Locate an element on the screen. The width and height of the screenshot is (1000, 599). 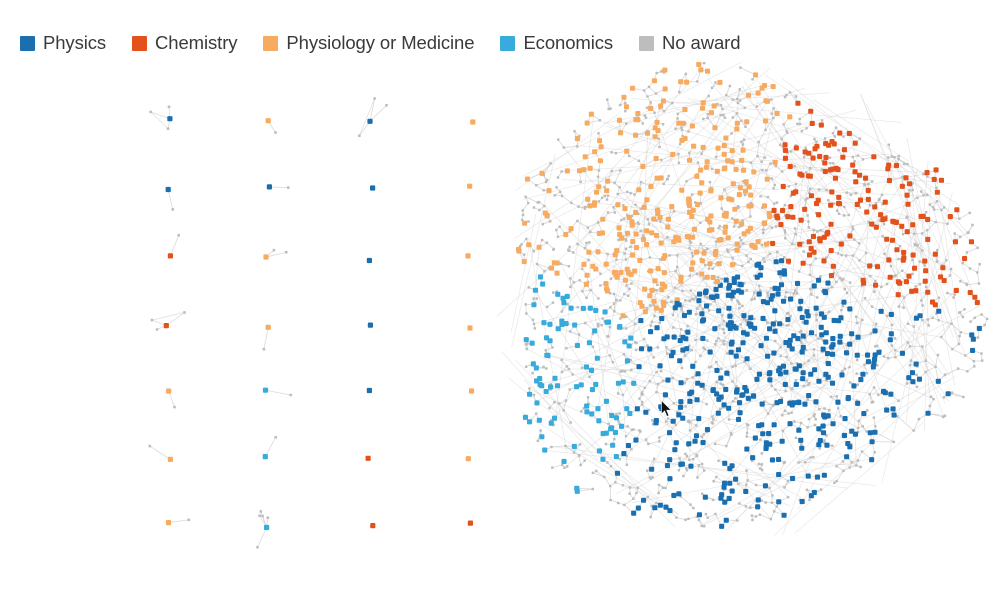
legend-item-chemistry: Chemistry is located at coordinates (185, 43).